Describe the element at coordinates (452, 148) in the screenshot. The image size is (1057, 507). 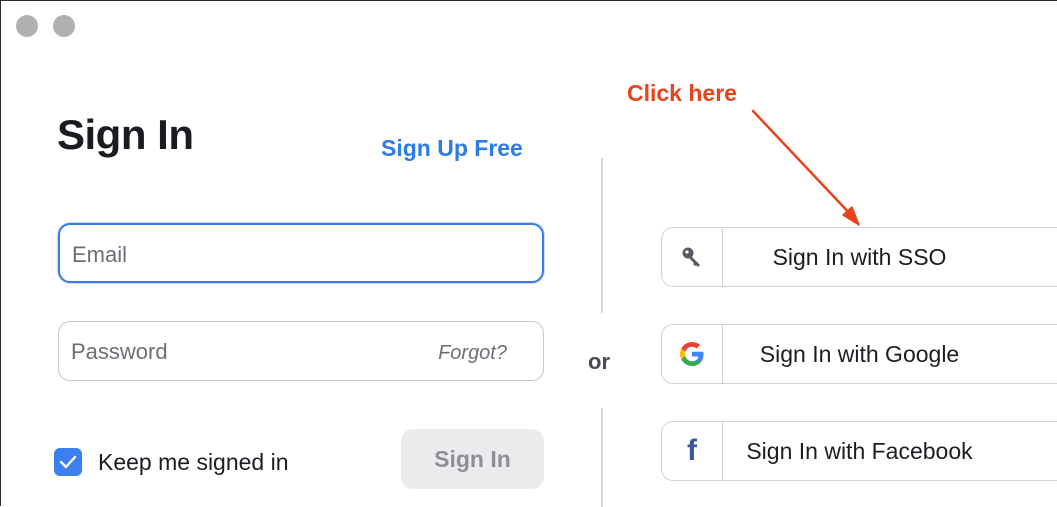
I see `sign-up-free-link: Sign Up Free` at that location.